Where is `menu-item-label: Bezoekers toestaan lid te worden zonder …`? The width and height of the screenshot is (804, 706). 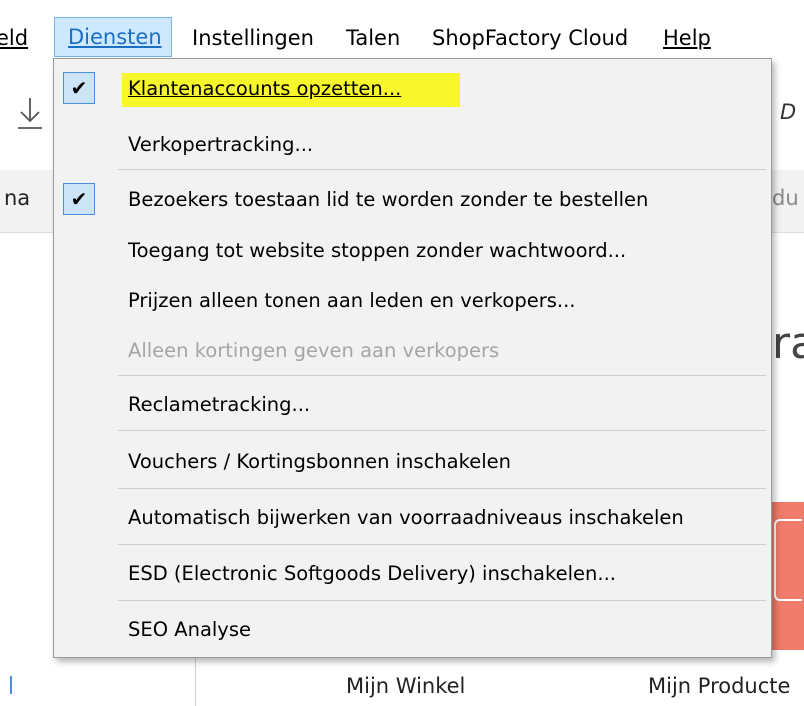 menu-item-label: Bezoekers toestaan lid te worden zonder … is located at coordinates (388, 200).